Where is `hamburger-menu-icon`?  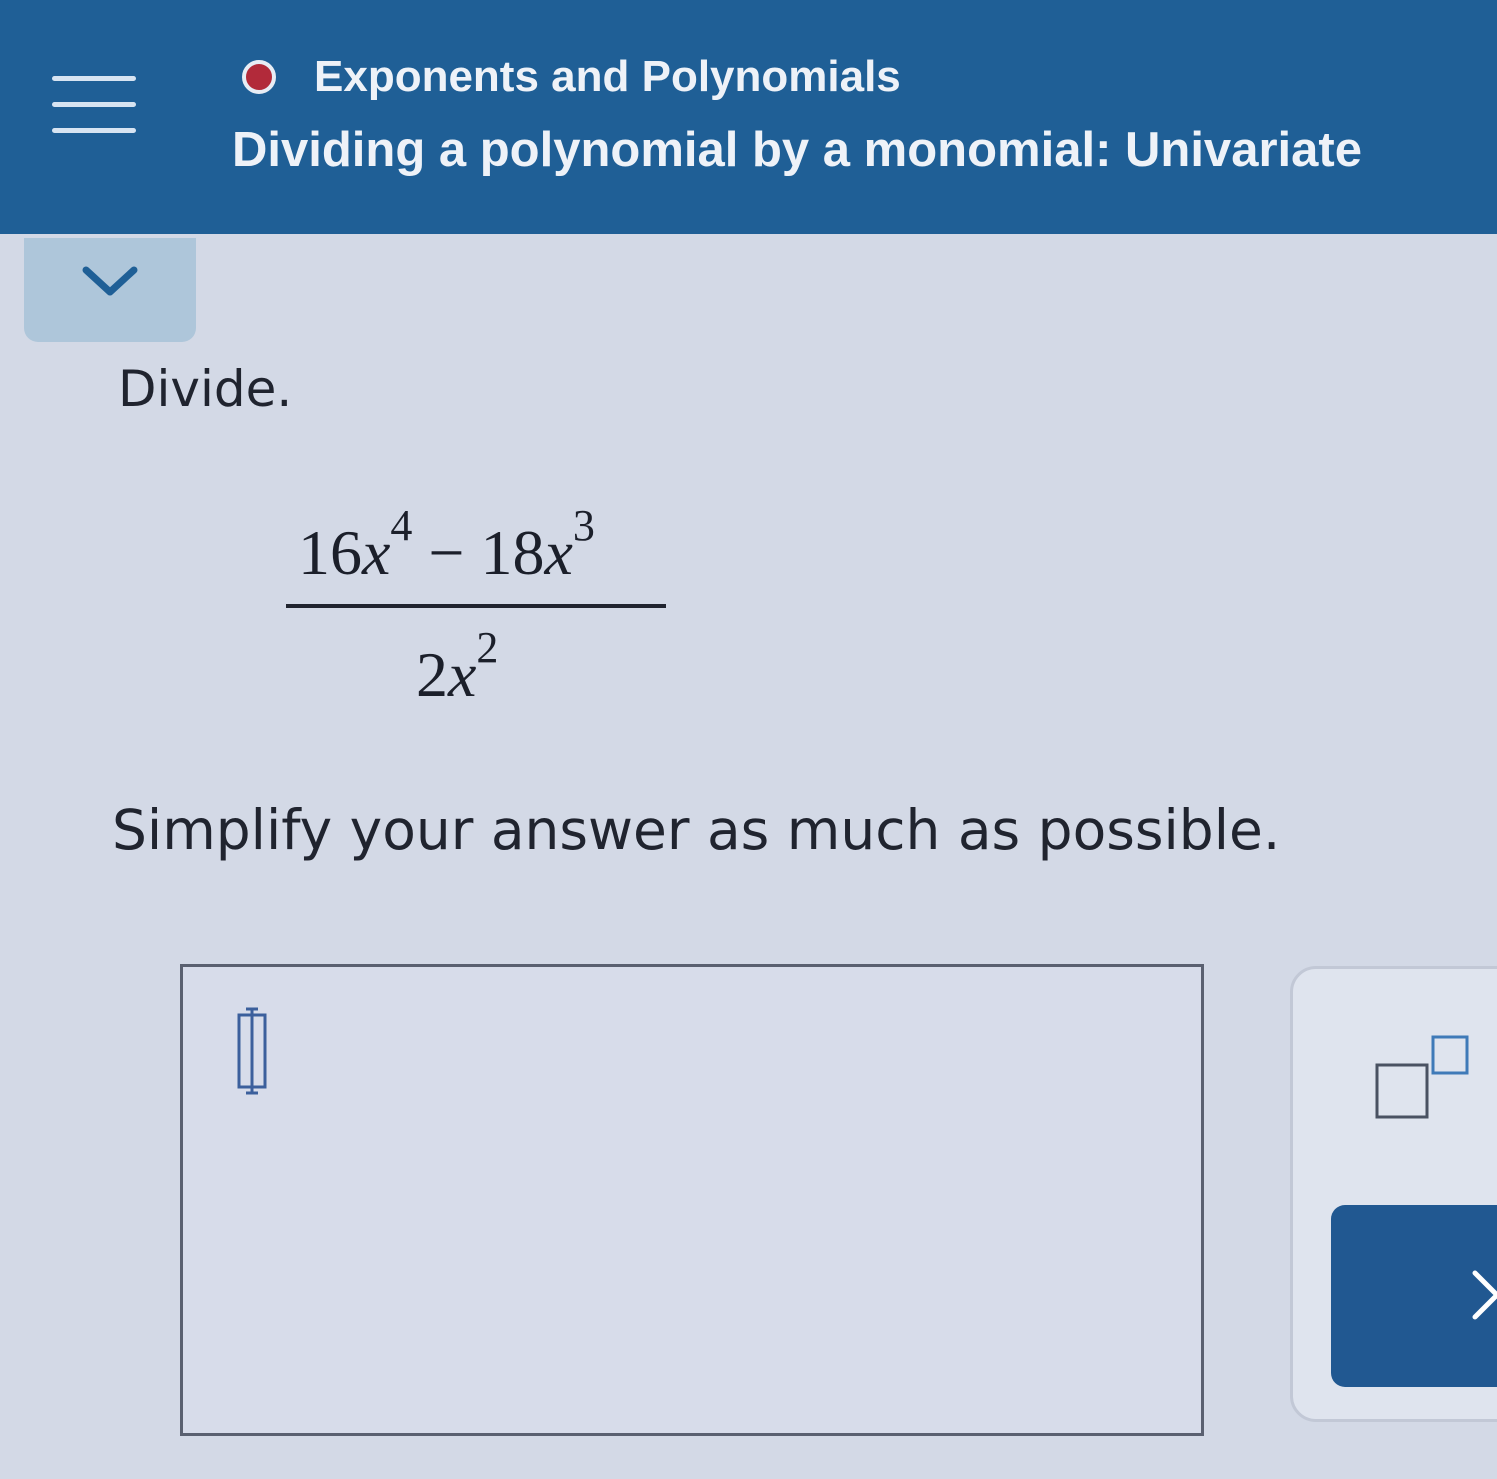 hamburger-menu-icon is located at coordinates (95, 105).